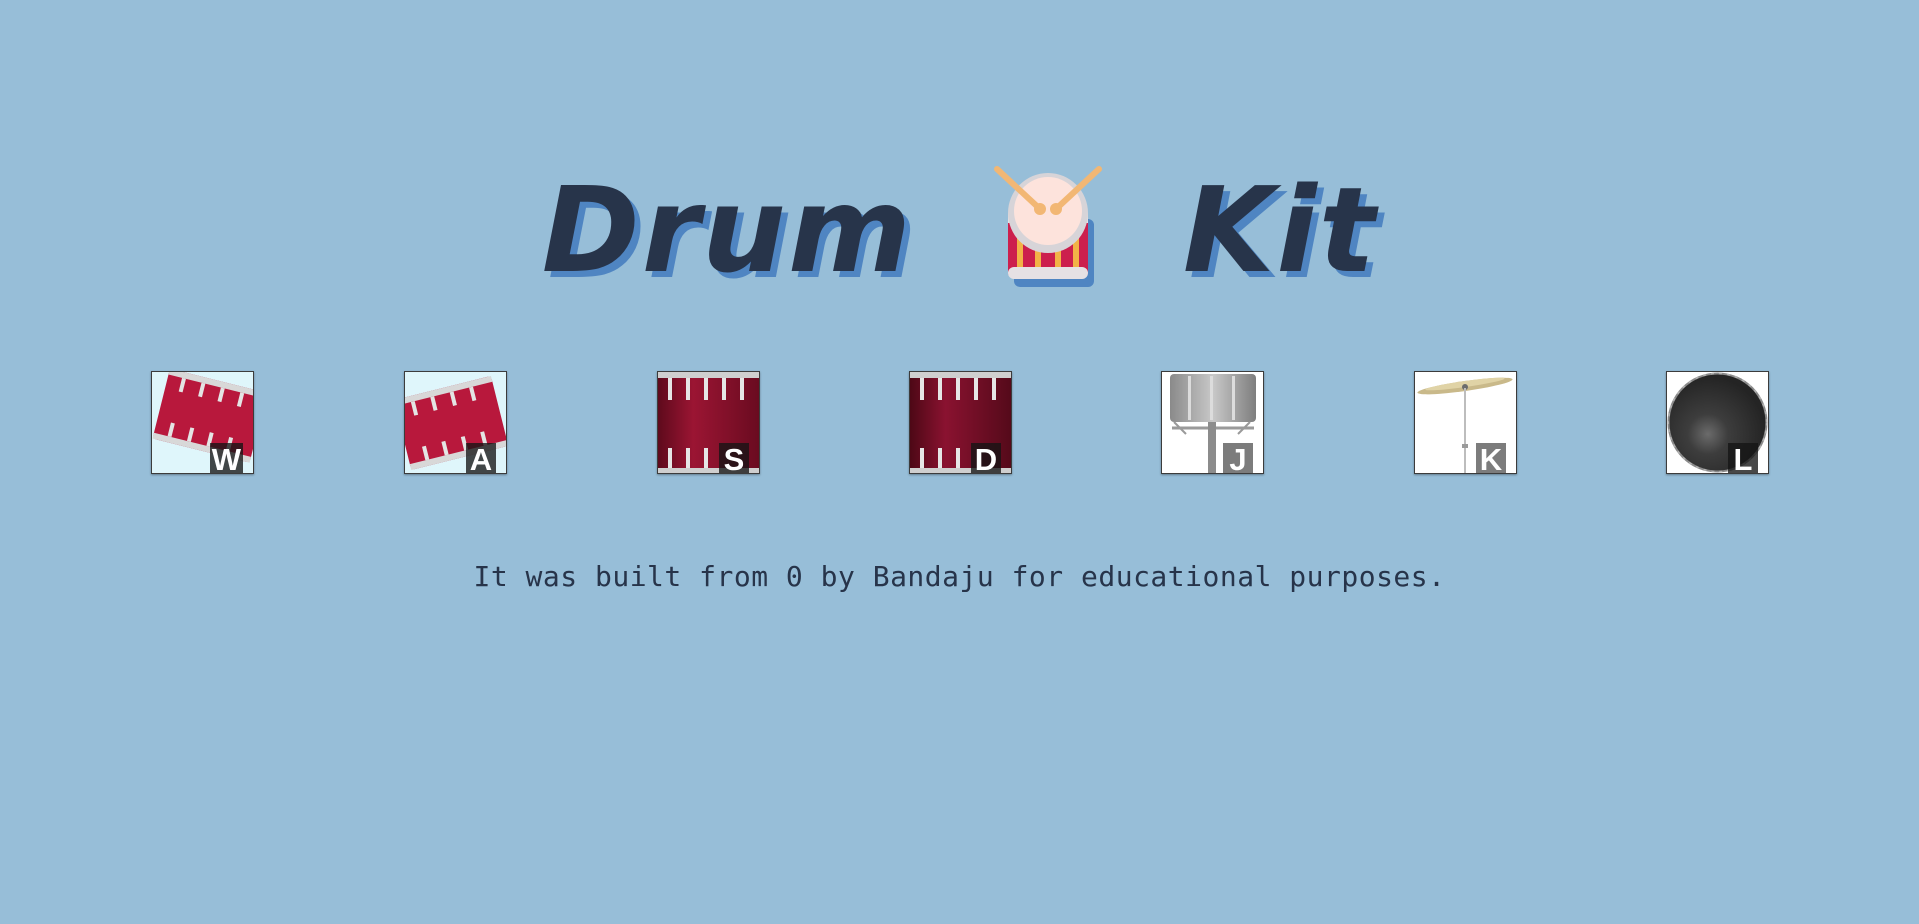 Image resolution: width=1919 pixels, height=924 pixels. What do you see at coordinates (986, 458) in the screenshot?
I see `key-label-d: D` at bounding box center [986, 458].